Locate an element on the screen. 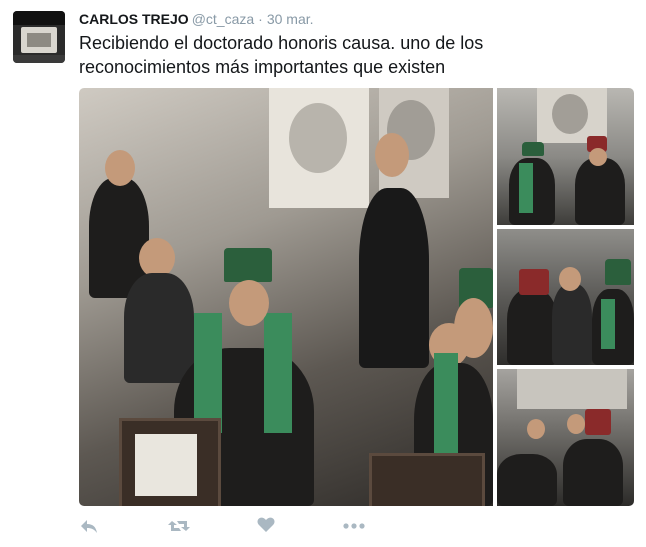 The image size is (646, 547). tweet-header: CARLOS TREJO @ct_caza · 30 mar. is located at coordinates (196, 19).